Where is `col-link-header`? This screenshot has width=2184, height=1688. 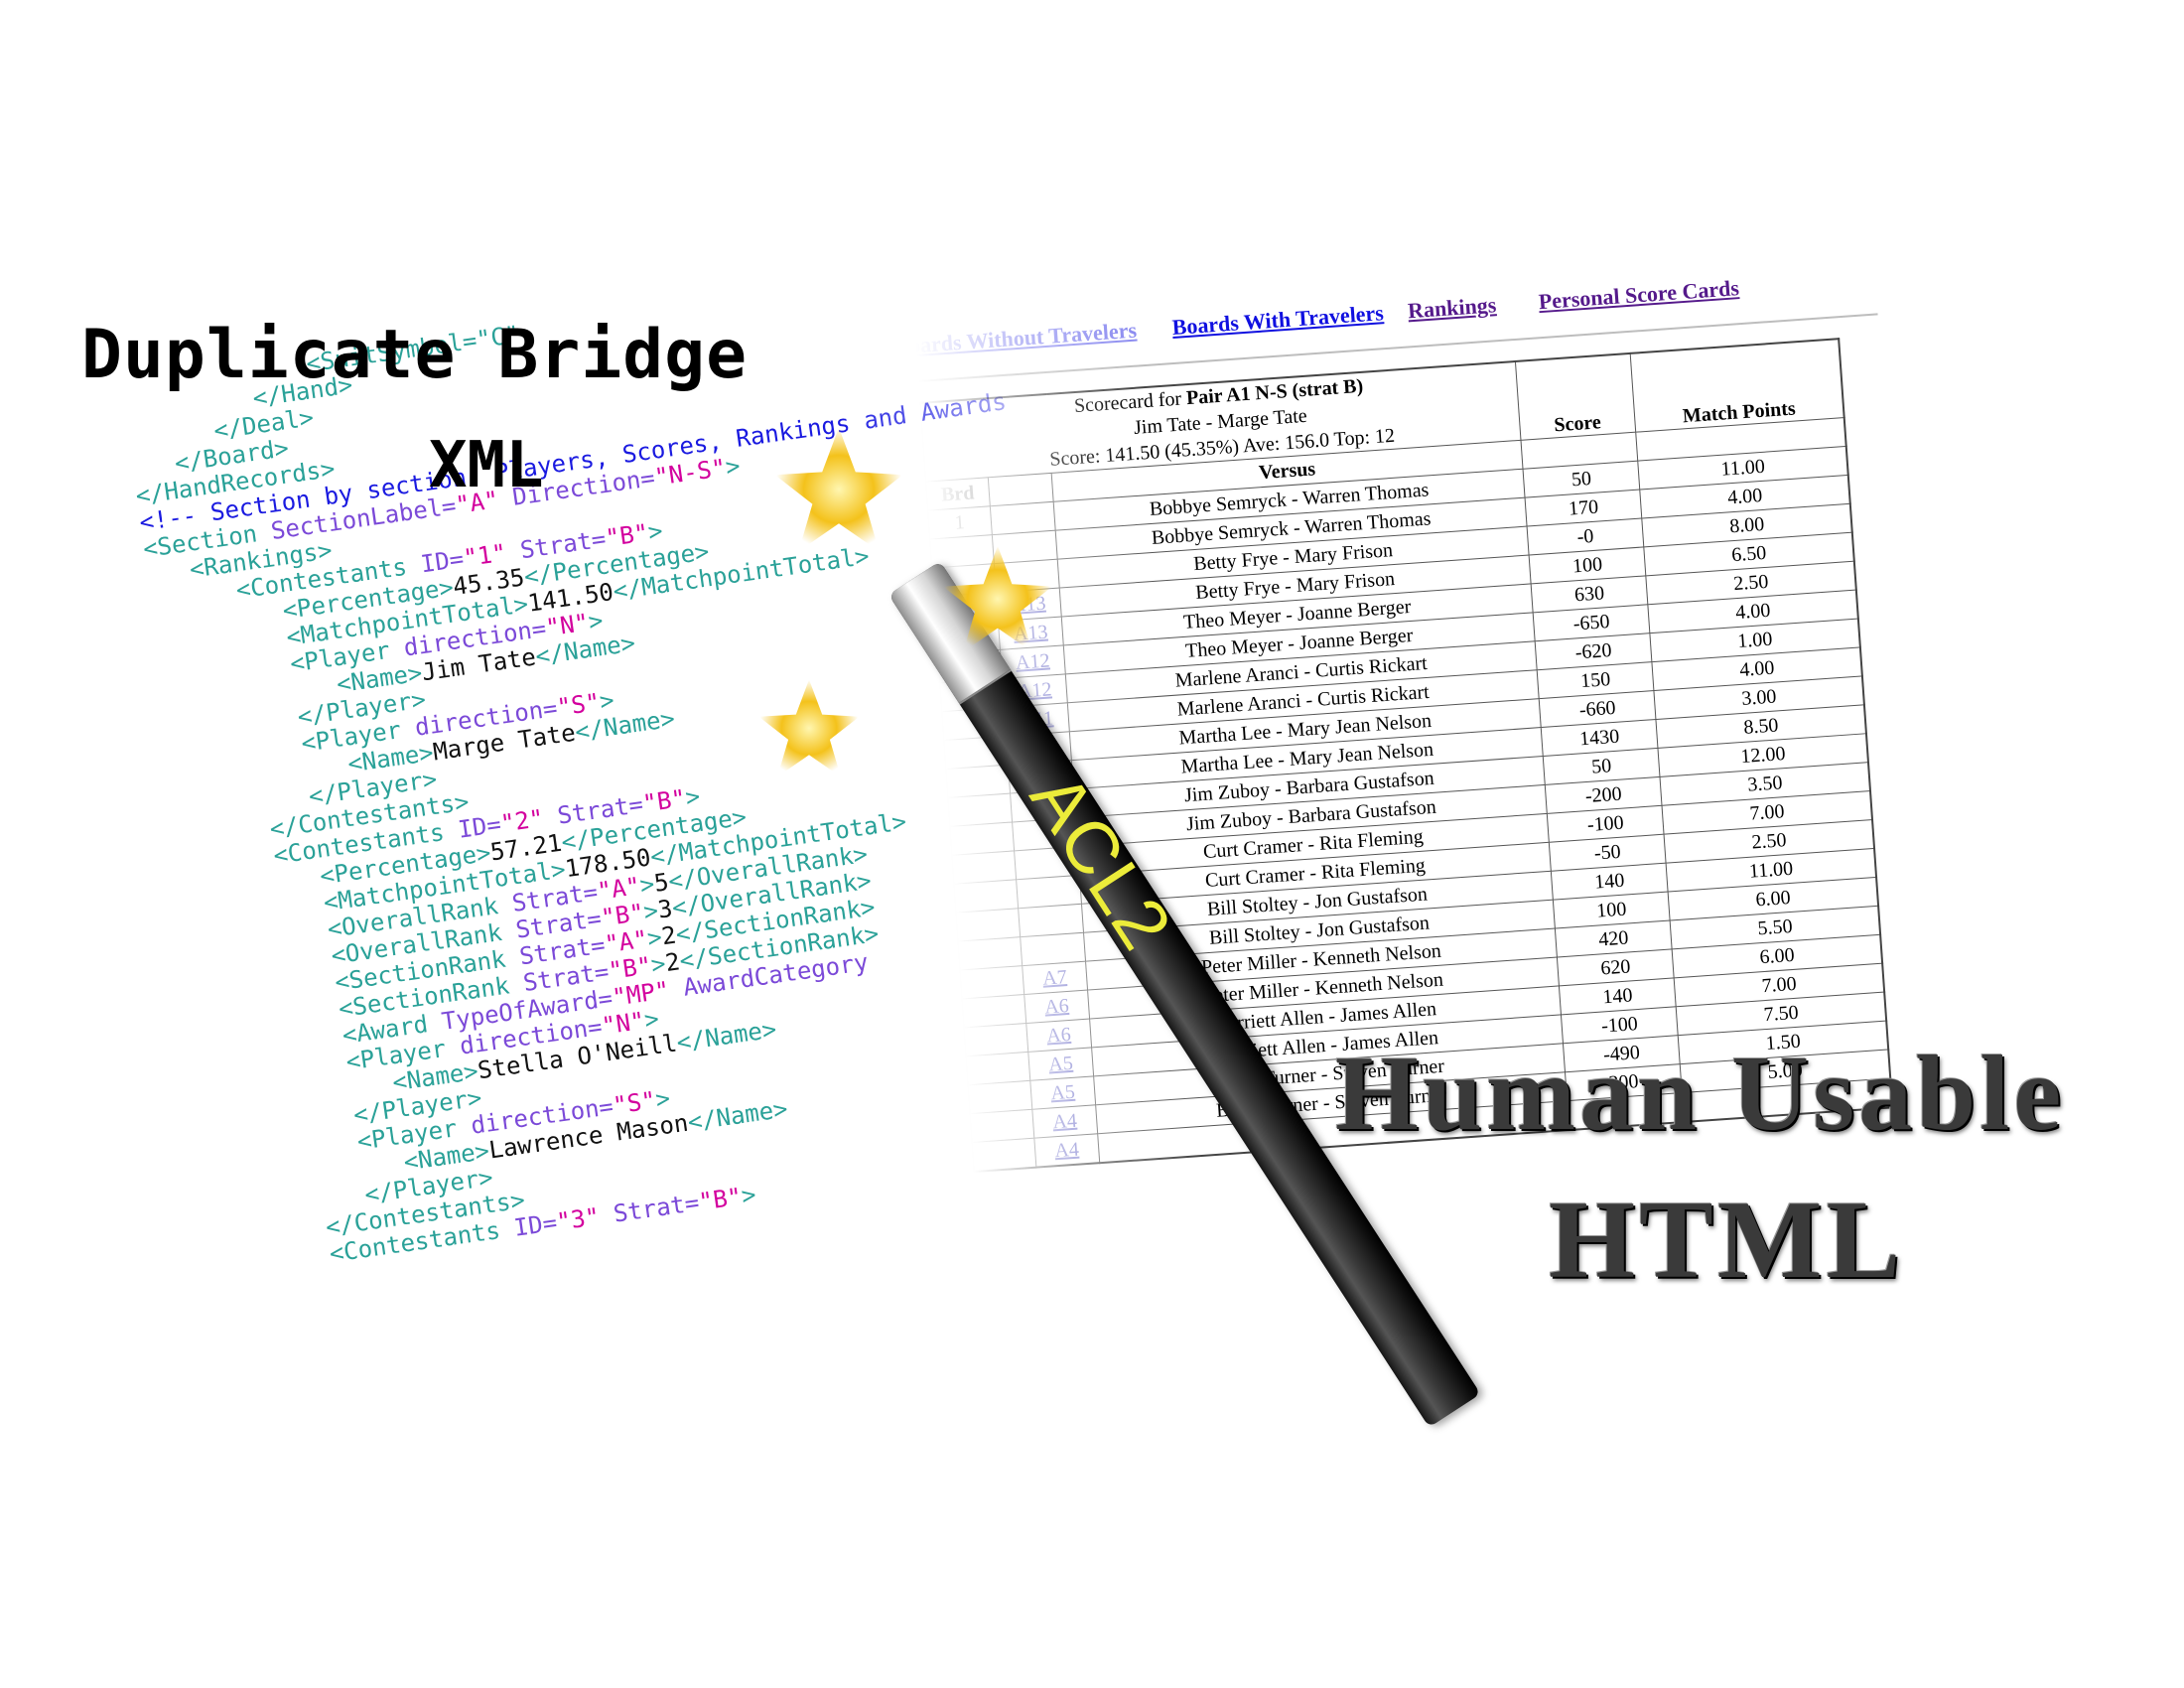 col-link-header is located at coordinates (1020, 489).